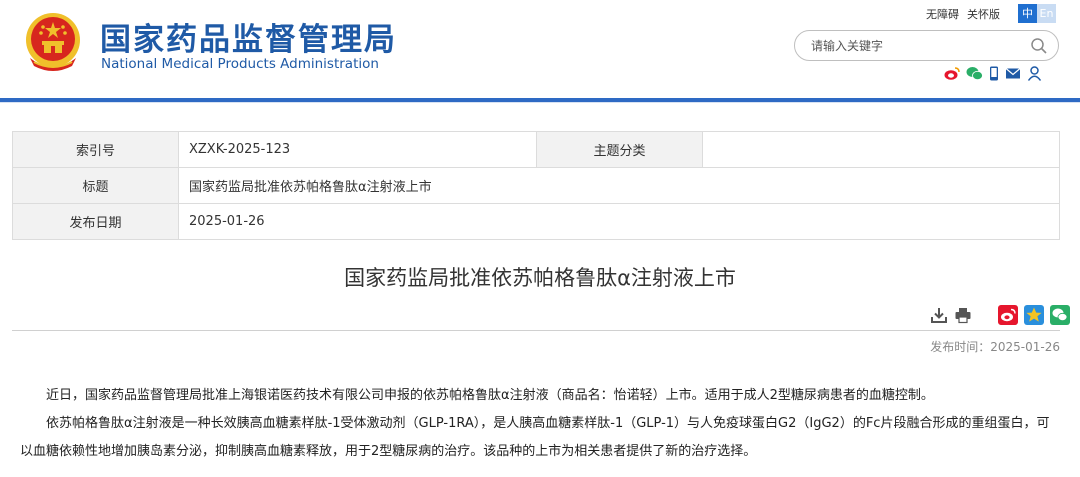  Describe the element at coordinates (540, 278) in the screenshot. I see `article-title: 国家药监局批准依苏帕格鲁肽α注射液上市` at that location.